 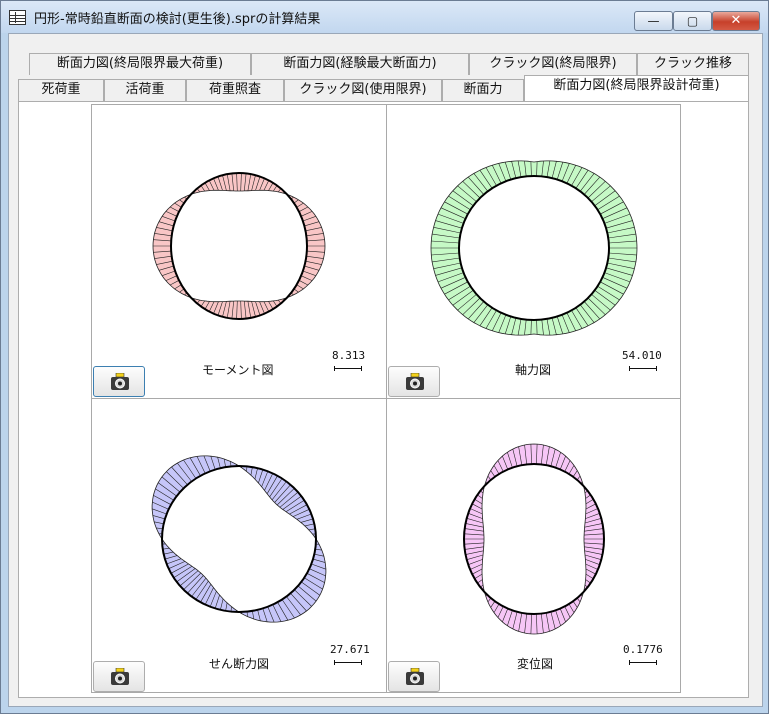 I want to click on shear-ring-axis, so click(x=239, y=539).